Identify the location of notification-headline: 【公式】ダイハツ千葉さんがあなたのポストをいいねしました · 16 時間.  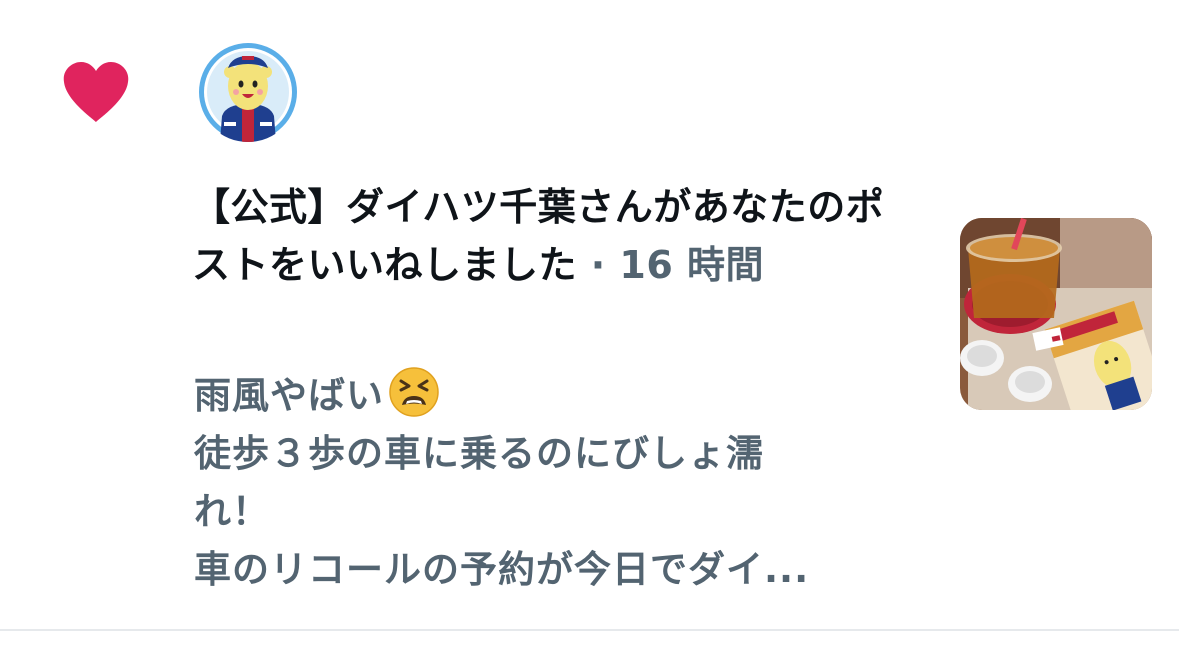
(542, 236).